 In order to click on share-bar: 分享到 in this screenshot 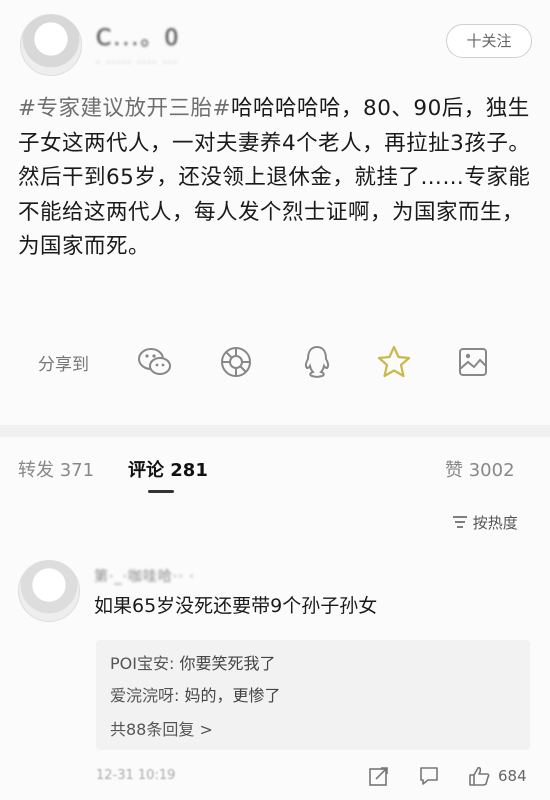, I will do `click(275, 363)`.